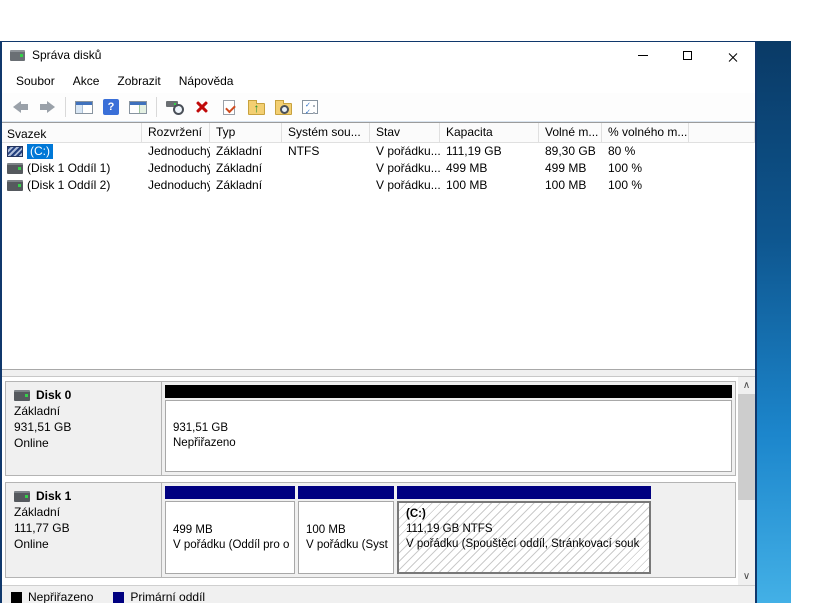 The image size is (819, 603). What do you see at coordinates (168, 596) in the screenshot?
I see `legend-label: Primární oddíl` at bounding box center [168, 596].